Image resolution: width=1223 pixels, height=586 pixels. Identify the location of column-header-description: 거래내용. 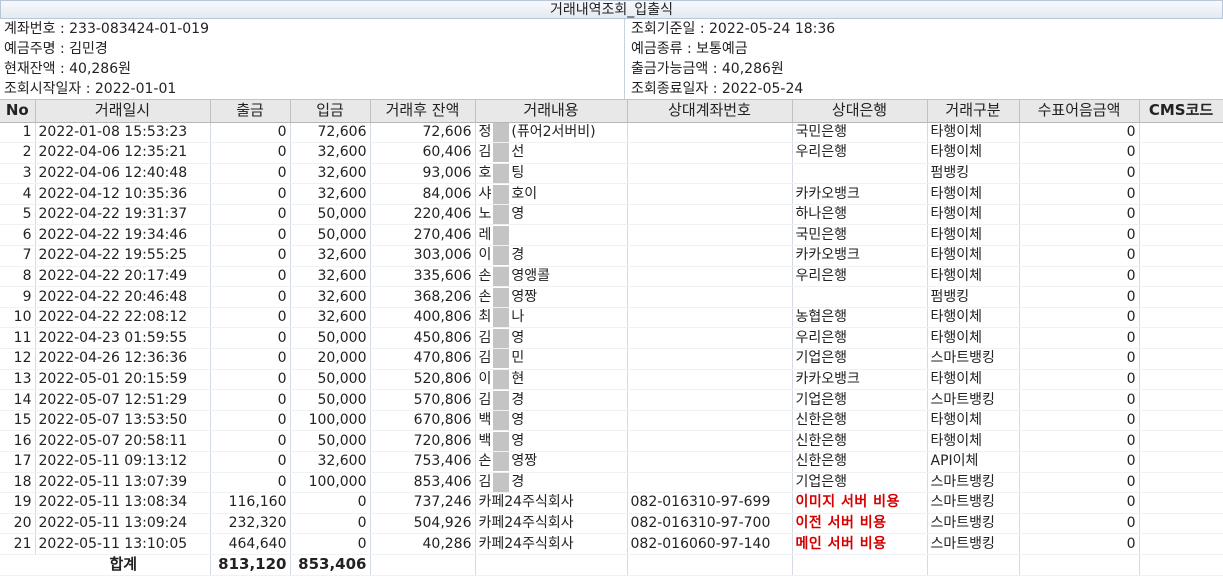
(551, 111).